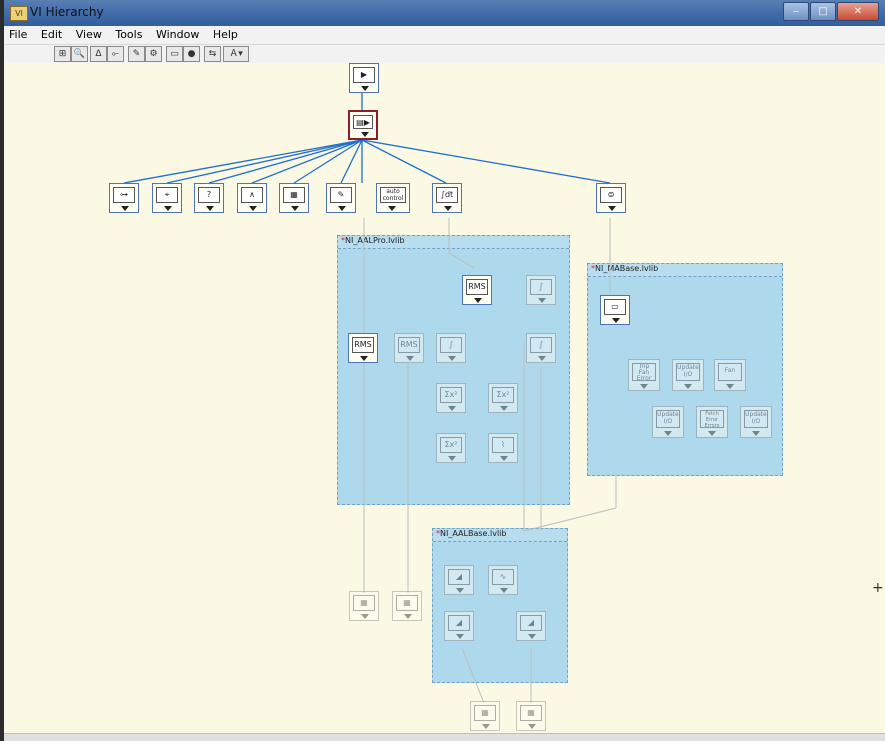 This screenshot has height=741, width=885. Describe the element at coordinates (541, 290) in the screenshot. I see `integral-node-1: ∫` at that location.